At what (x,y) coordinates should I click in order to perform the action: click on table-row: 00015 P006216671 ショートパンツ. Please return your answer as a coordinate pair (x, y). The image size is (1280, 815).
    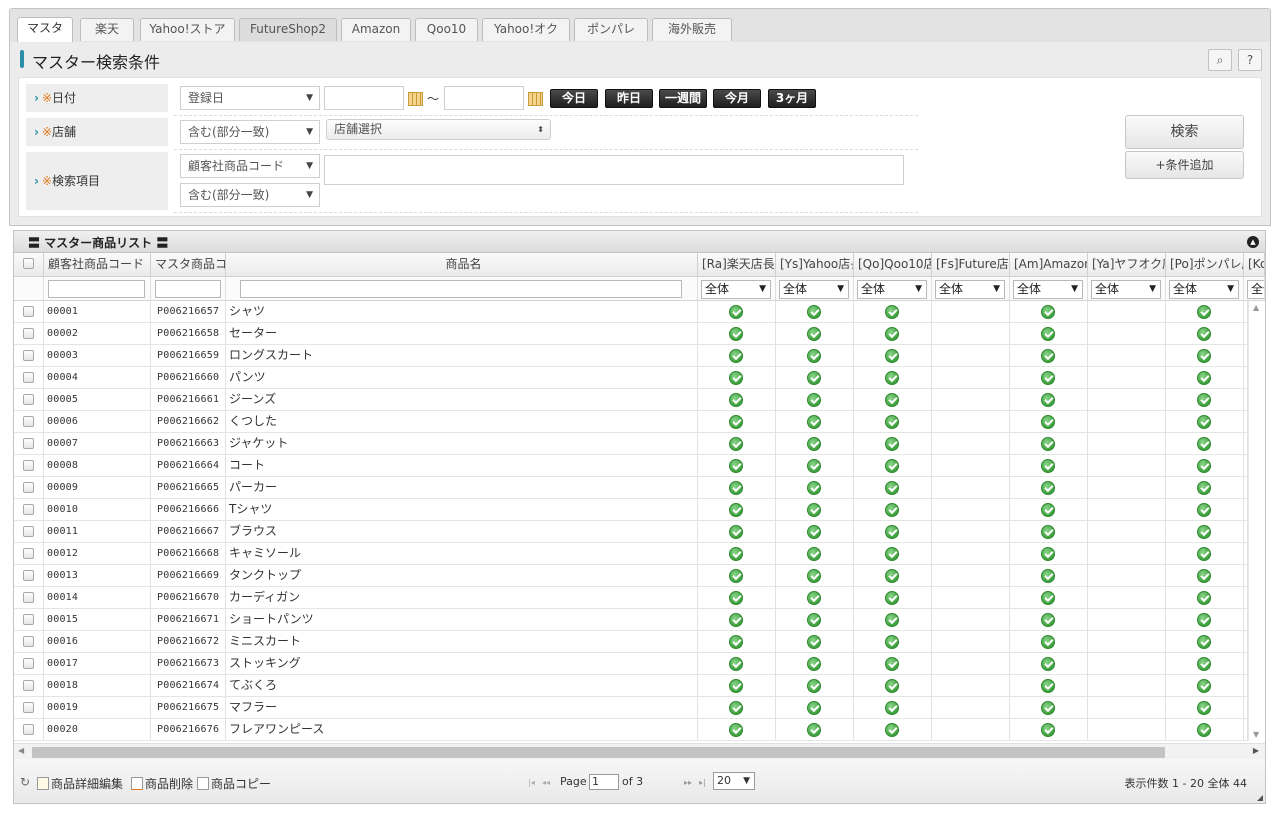
    Looking at the image, I should click on (631, 620).